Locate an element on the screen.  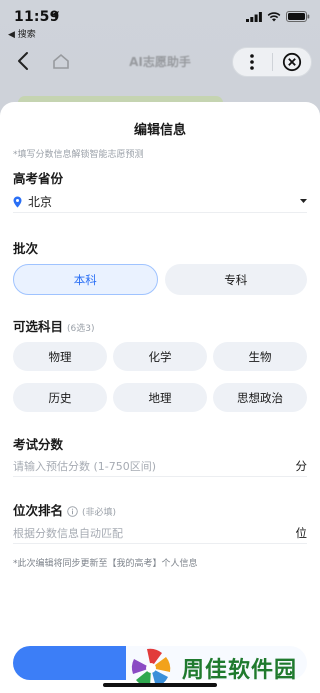
back-to-search-link: ◀ 搜索 is located at coordinates (22, 33).